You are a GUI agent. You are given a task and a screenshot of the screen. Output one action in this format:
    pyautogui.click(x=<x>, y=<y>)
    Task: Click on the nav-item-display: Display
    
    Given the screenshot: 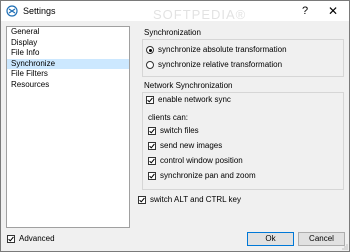 What is the action you would take?
    pyautogui.click(x=68, y=43)
    